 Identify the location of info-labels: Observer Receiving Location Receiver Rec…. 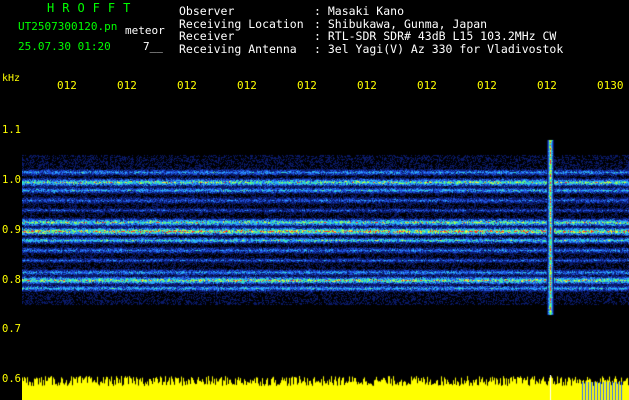
(241, 30).